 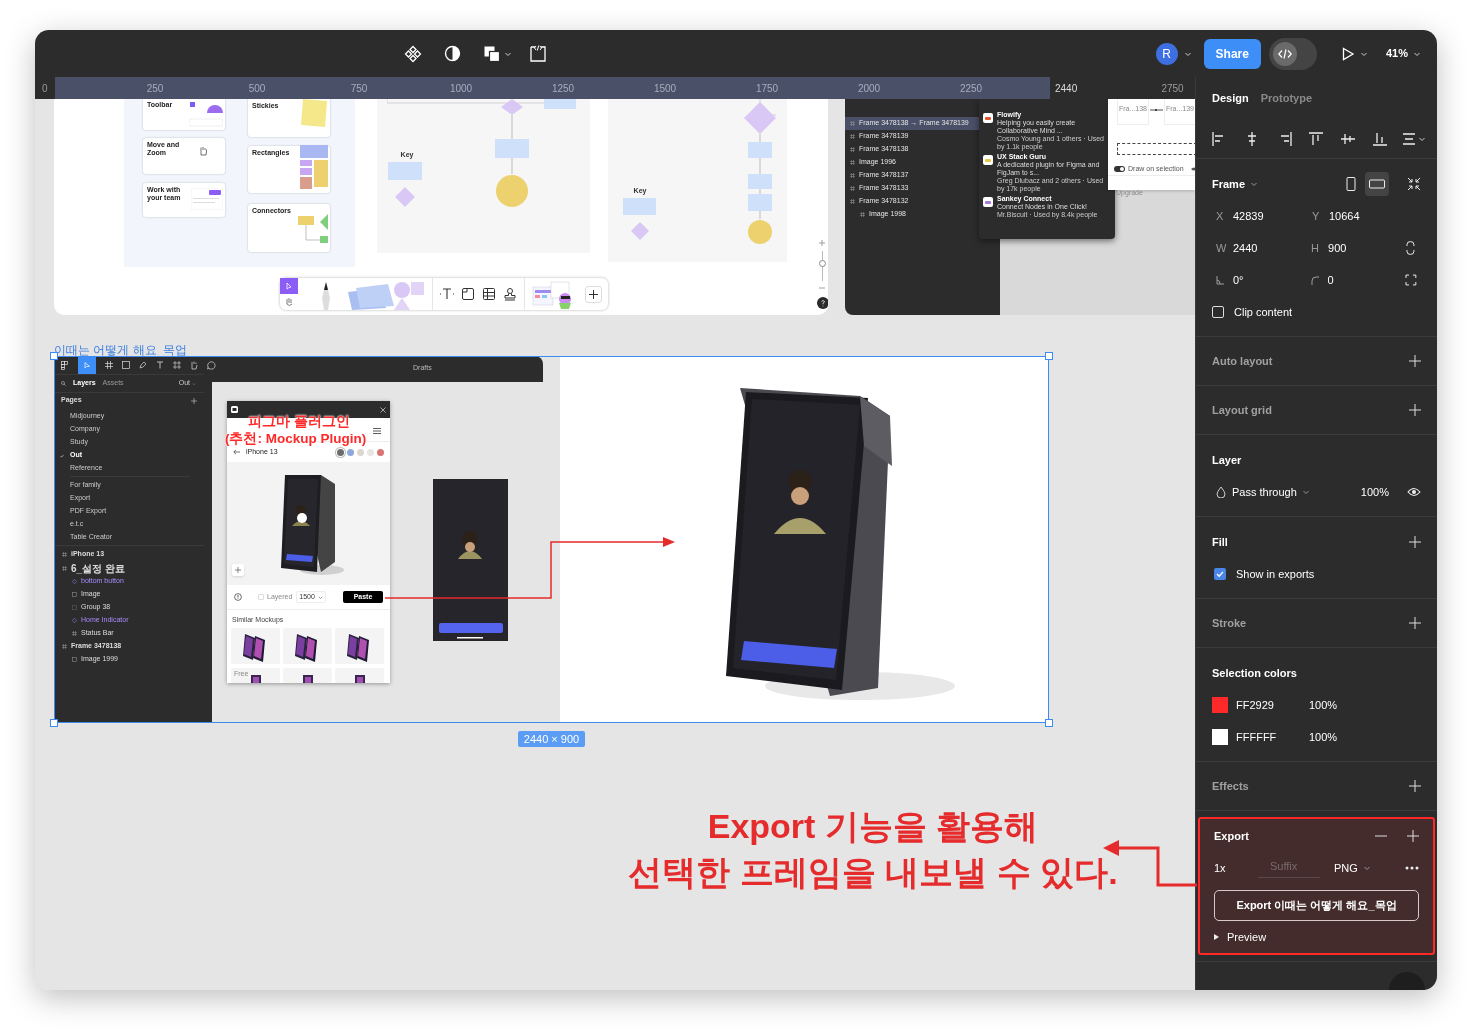 What do you see at coordinates (1316, 905) in the screenshot?
I see `export-button: Export 이때는 어떻게 해요_목업` at bounding box center [1316, 905].